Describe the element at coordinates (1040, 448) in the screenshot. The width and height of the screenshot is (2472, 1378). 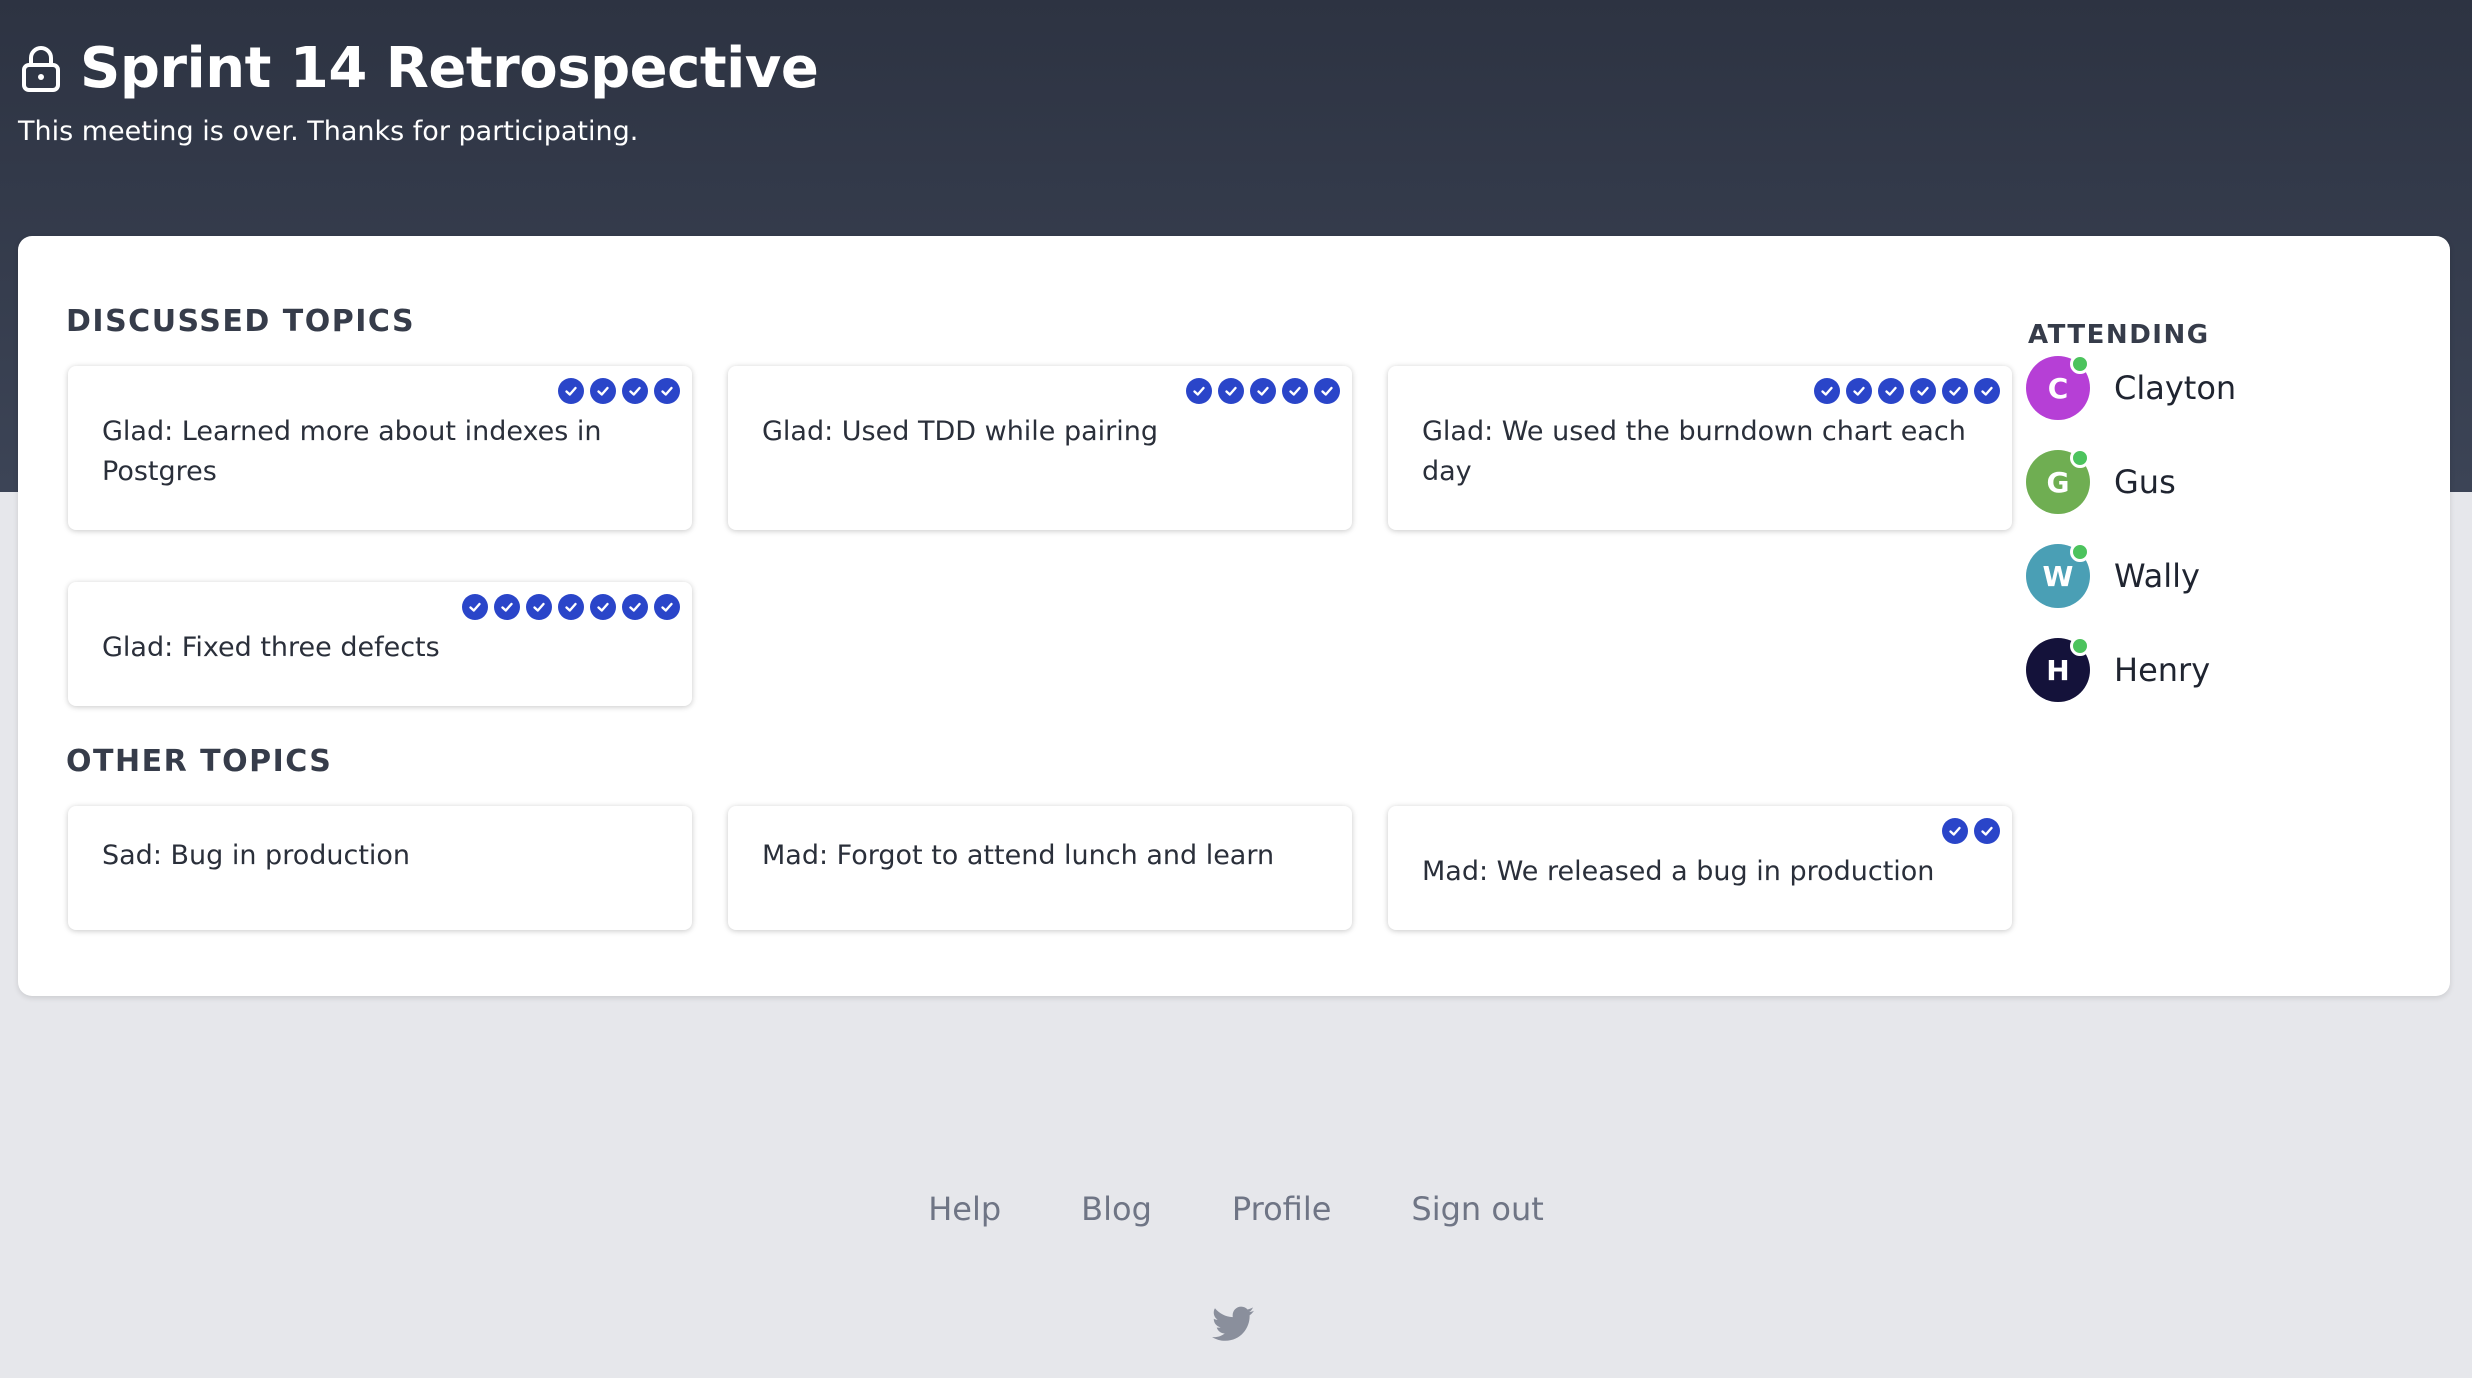
I see `topic-card: Glad: Used TDD while pairing` at that location.